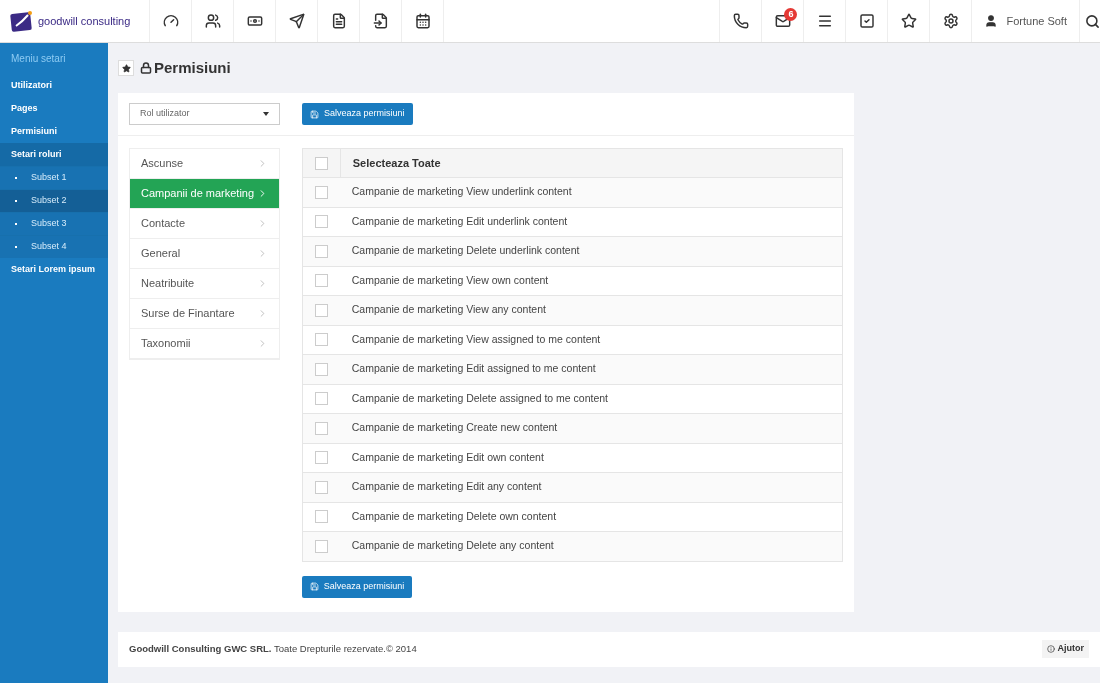 The height and width of the screenshot is (683, 1100). I want to click on table-cell-text: Campanie de marketing Edit any content, so click(446, 487).